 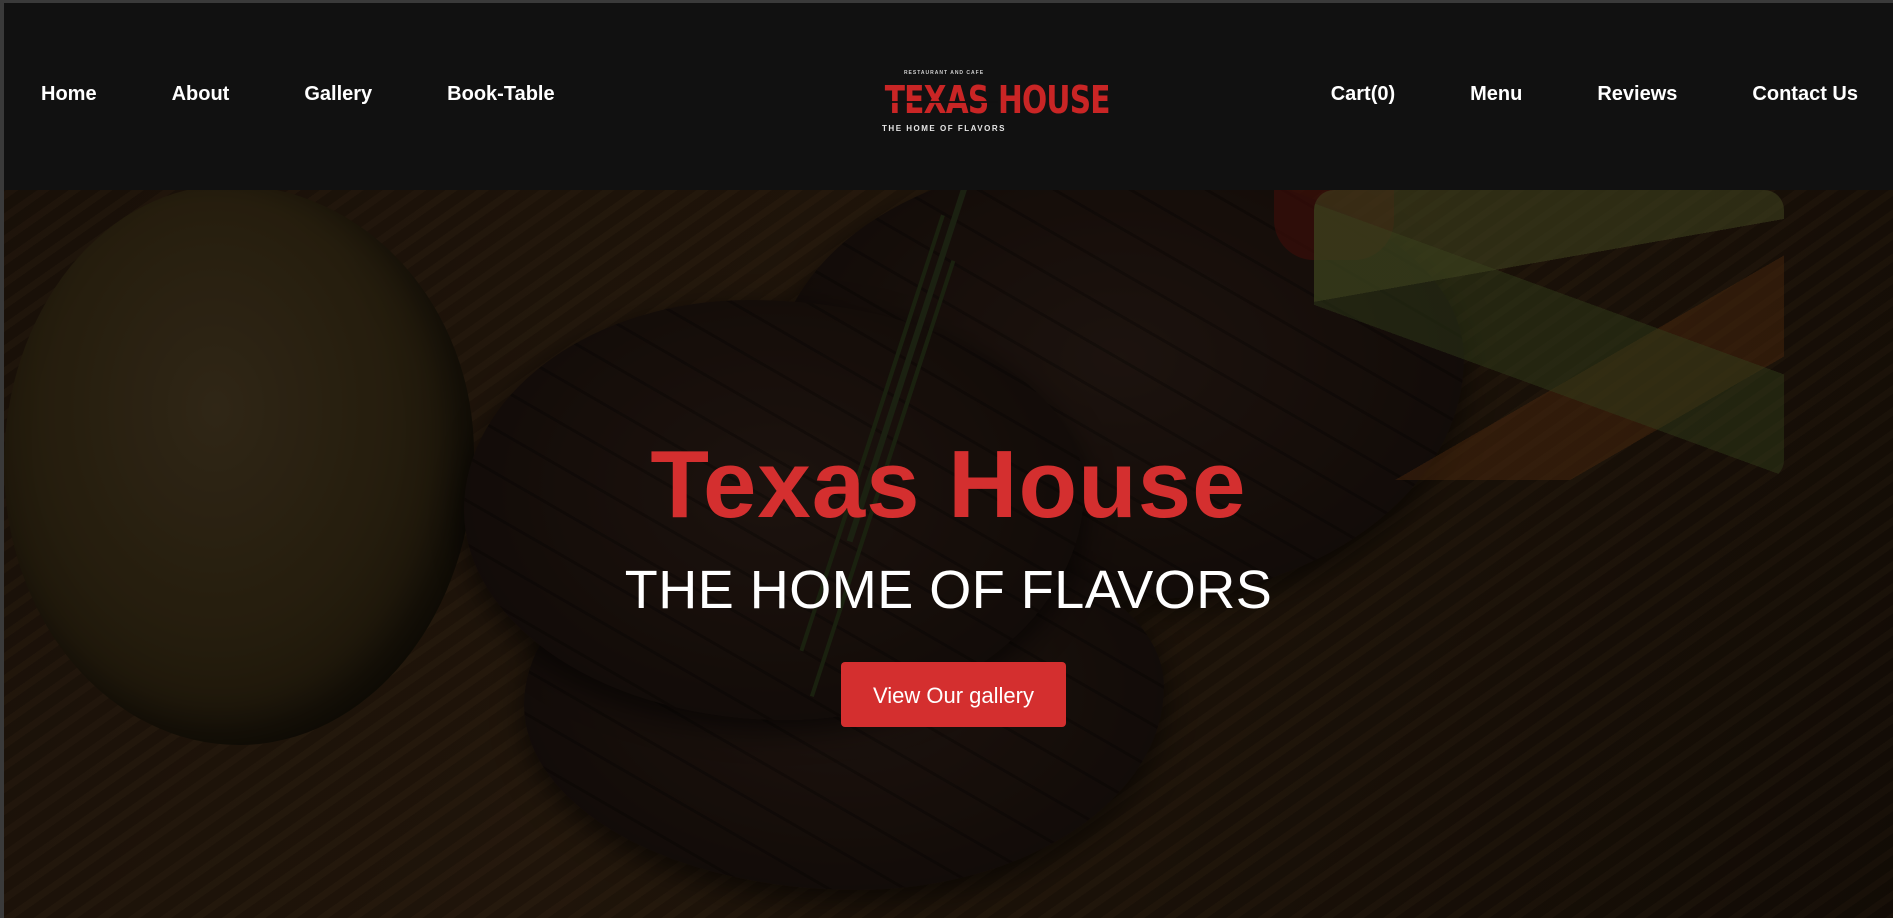 I want to click on view-gallery-button: View Our gallery, so click(x=953, y=694).